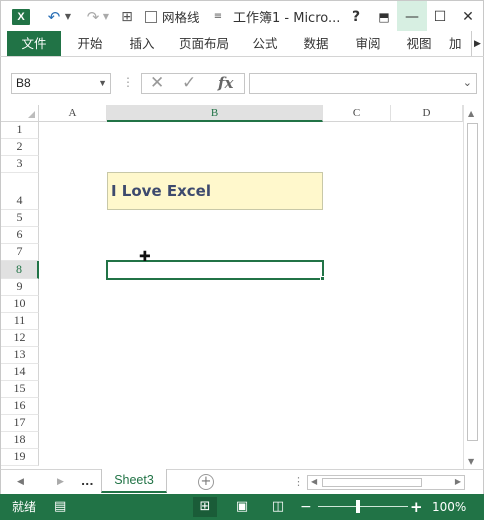  Describe the element at coordinates (460, 44) in the screenshot. I see `tab-addins: 加载` at that location.